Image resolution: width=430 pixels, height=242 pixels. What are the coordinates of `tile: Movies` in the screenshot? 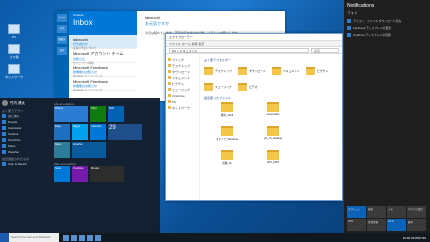 It's located at (107, 174).